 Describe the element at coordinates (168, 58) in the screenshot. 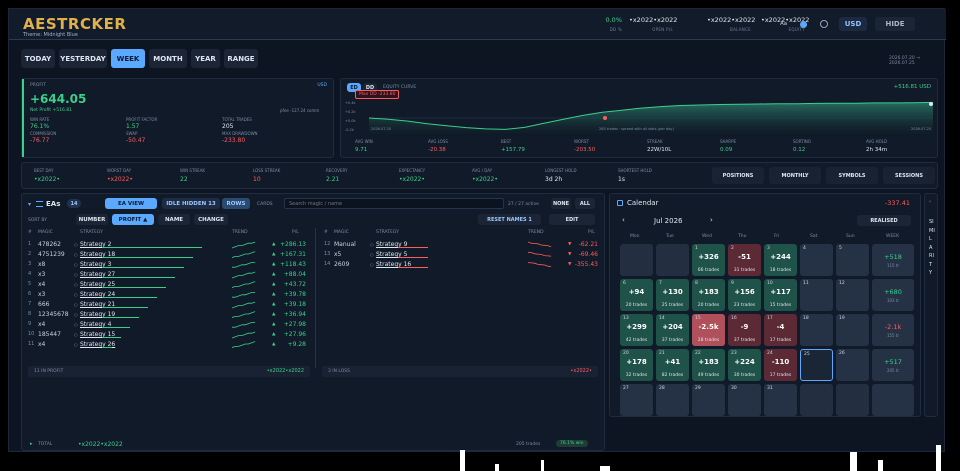

I see `period-month-button: MONTH` at that location.